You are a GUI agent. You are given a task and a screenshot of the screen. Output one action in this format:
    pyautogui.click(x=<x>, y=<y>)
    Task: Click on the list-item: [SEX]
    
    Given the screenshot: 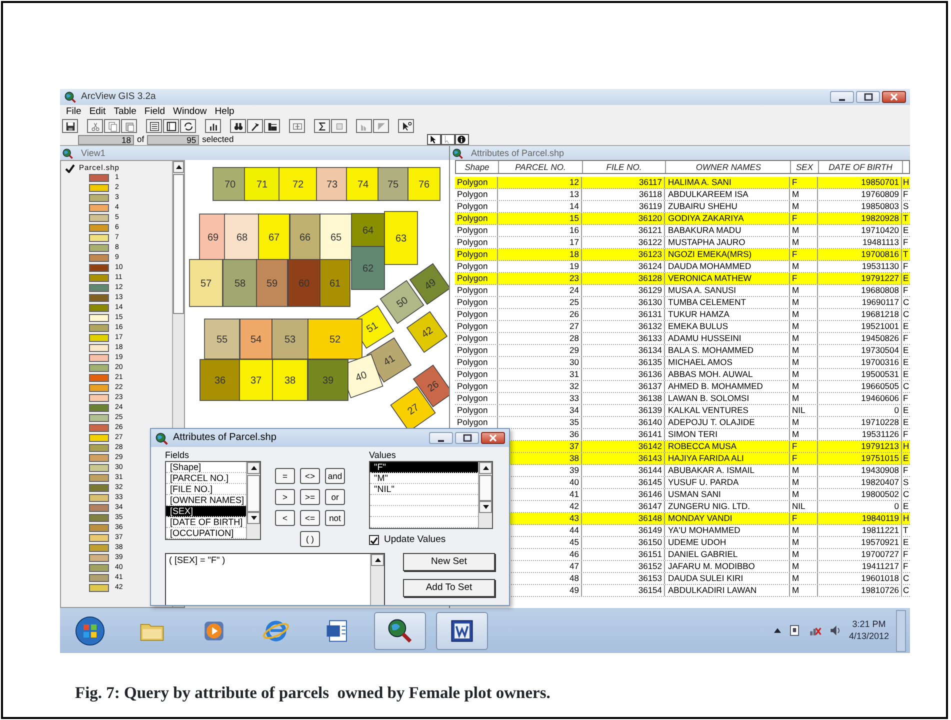 What is the action you would take?
    pyautogui.click(x=206, y=511)
    